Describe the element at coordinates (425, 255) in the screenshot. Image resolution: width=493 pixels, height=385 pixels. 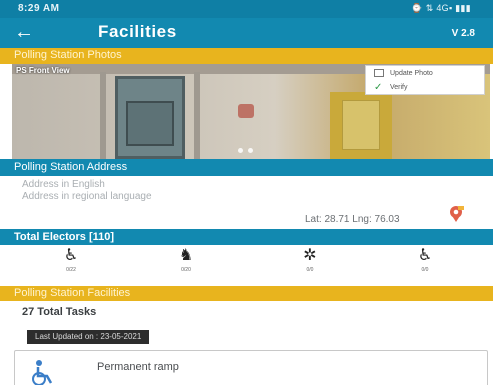
I see `wheelchair-icon: ♿` at that location.